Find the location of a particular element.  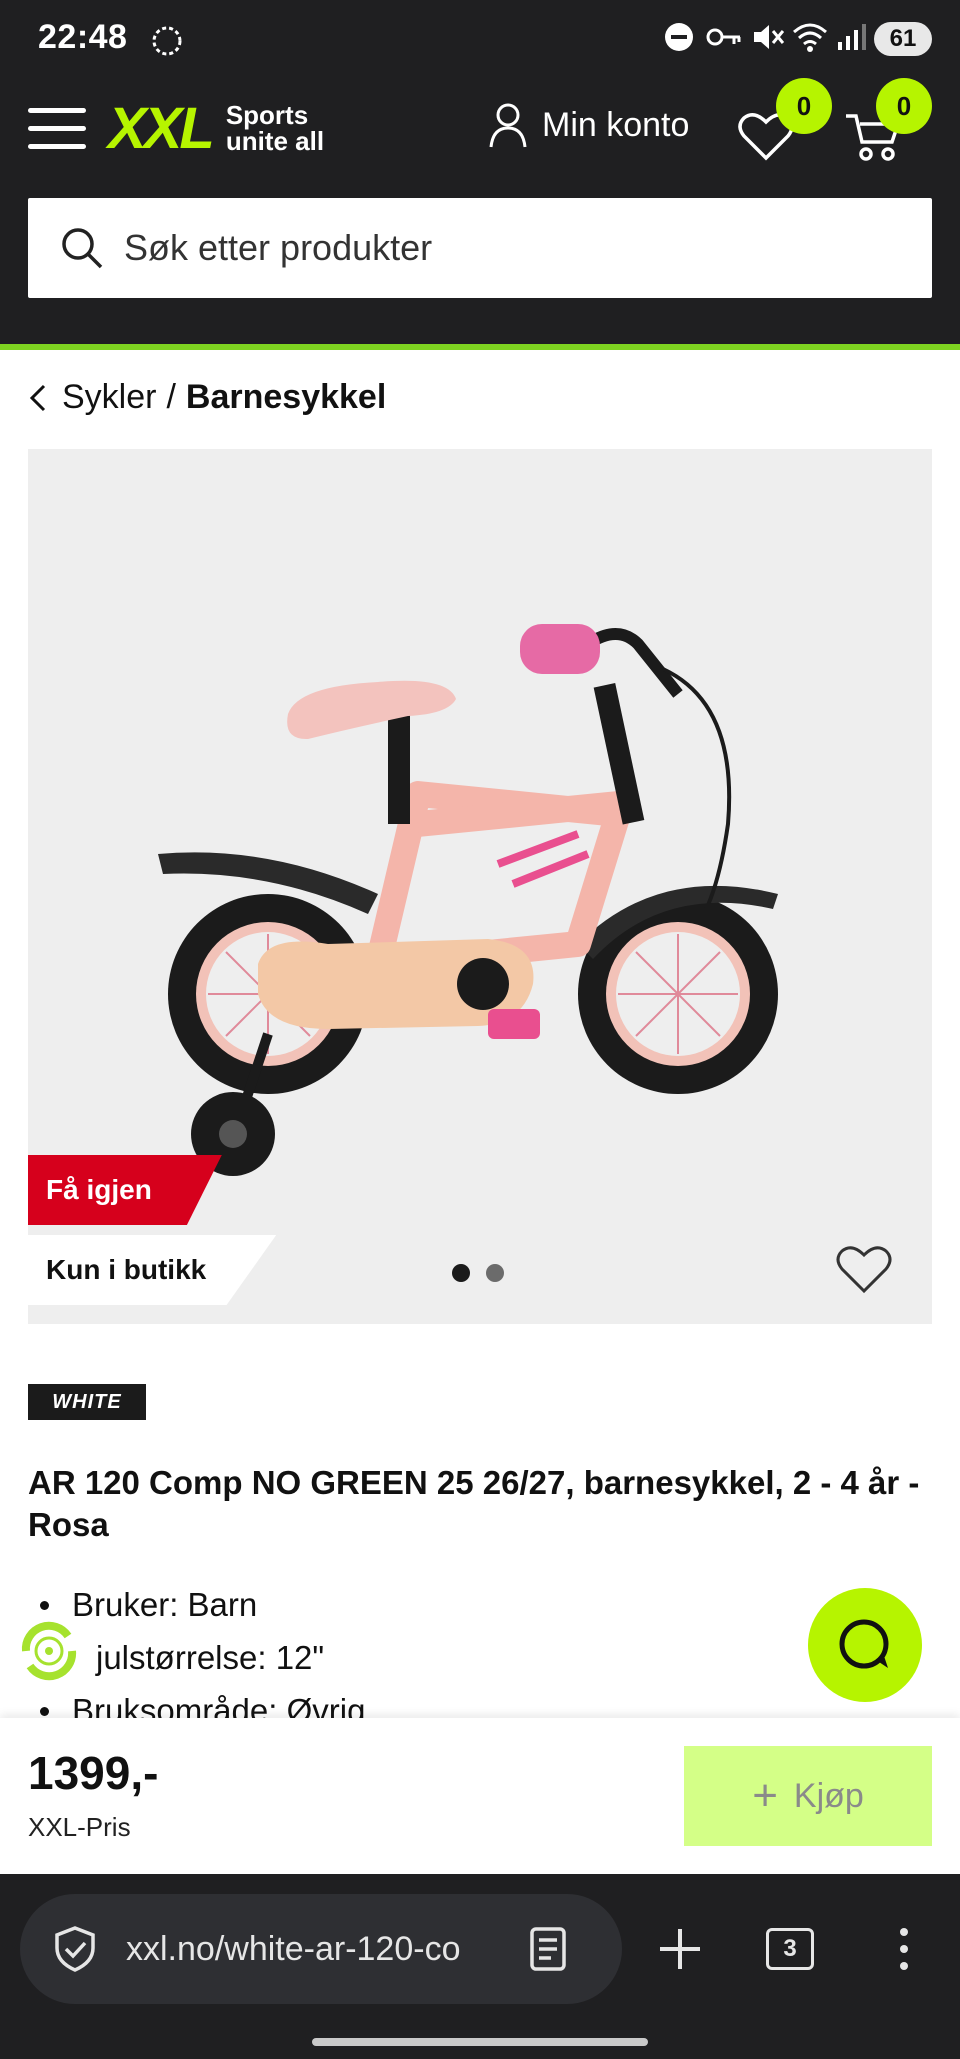

cellular-signal-icon is located at coordinates (852, 37).